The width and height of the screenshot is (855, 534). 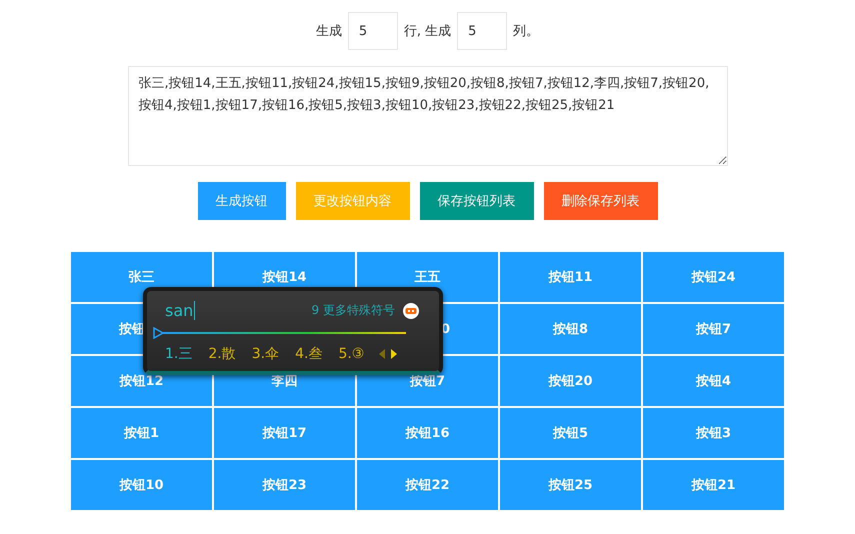 What do you see at coordinates (411, 310) in the screenshot?
I see `mascot-icon` at bounding box center [411, 310].